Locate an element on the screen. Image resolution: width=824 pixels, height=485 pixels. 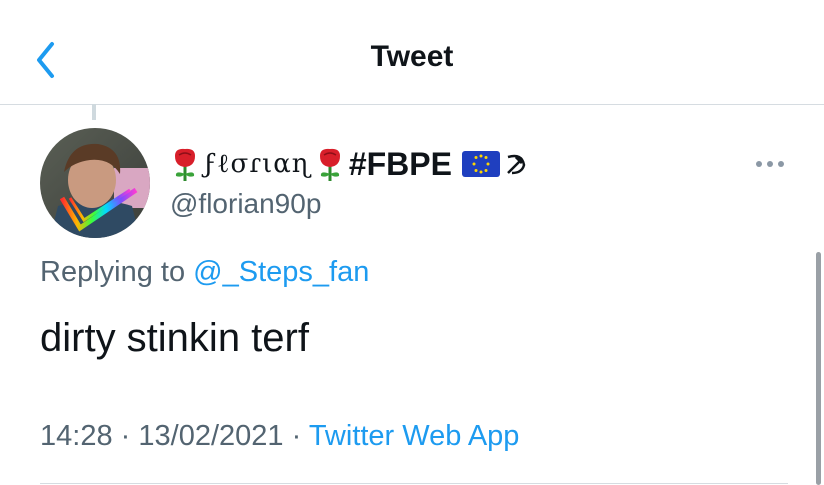
more-options-button is located at coordinates (770, 164).